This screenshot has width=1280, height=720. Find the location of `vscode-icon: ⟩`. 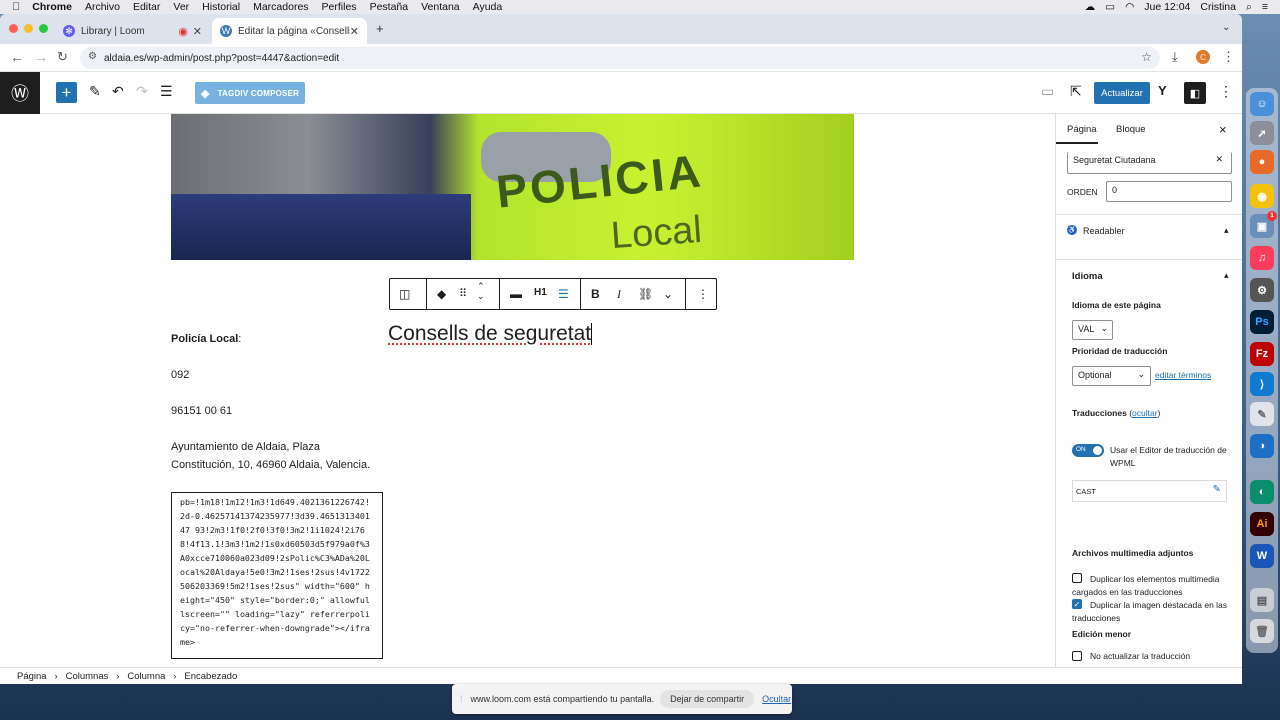

vscode-icon: ⟩ is located at coordinates (1262, 384).